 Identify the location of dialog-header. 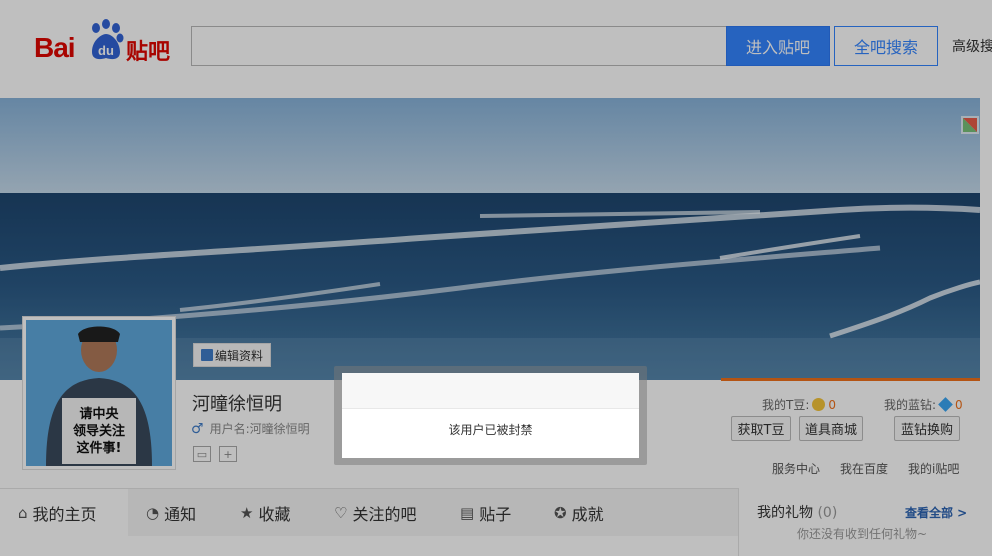
(490, 391).